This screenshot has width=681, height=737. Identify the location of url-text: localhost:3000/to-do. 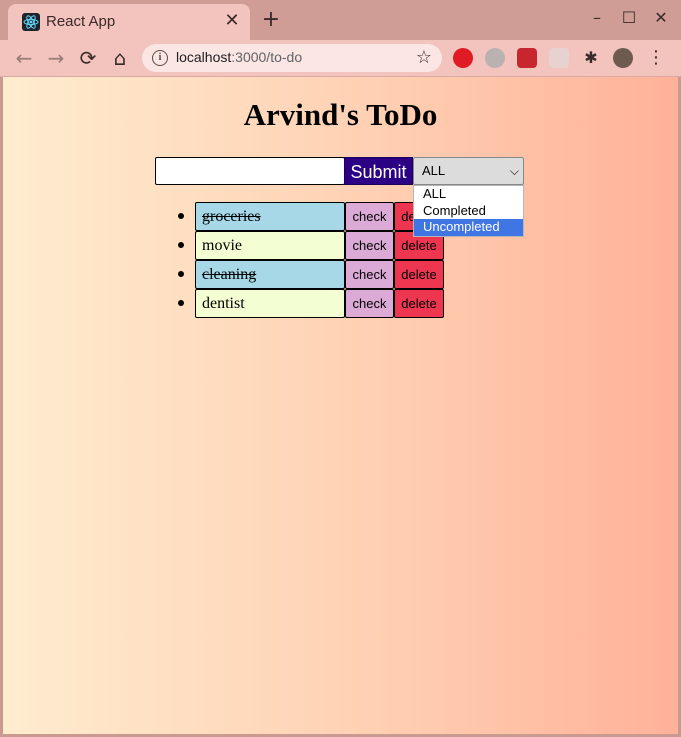
(239, 57).